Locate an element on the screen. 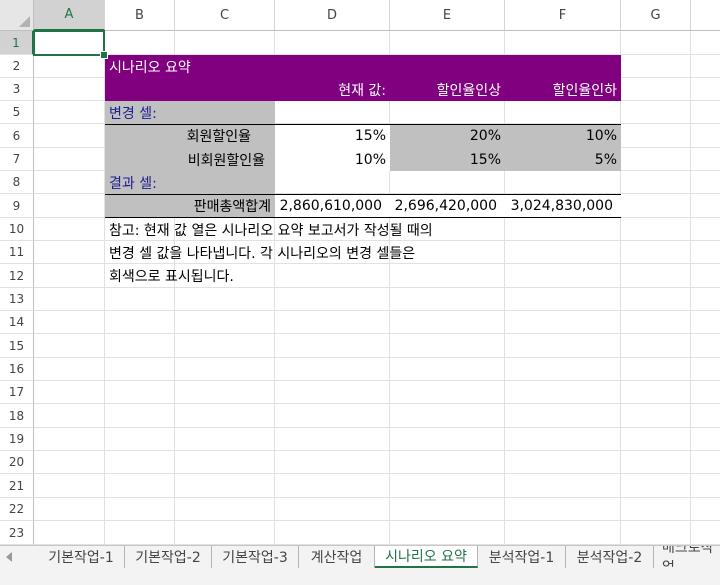  row-header-2: 2 is located at coordinates (17, 66).